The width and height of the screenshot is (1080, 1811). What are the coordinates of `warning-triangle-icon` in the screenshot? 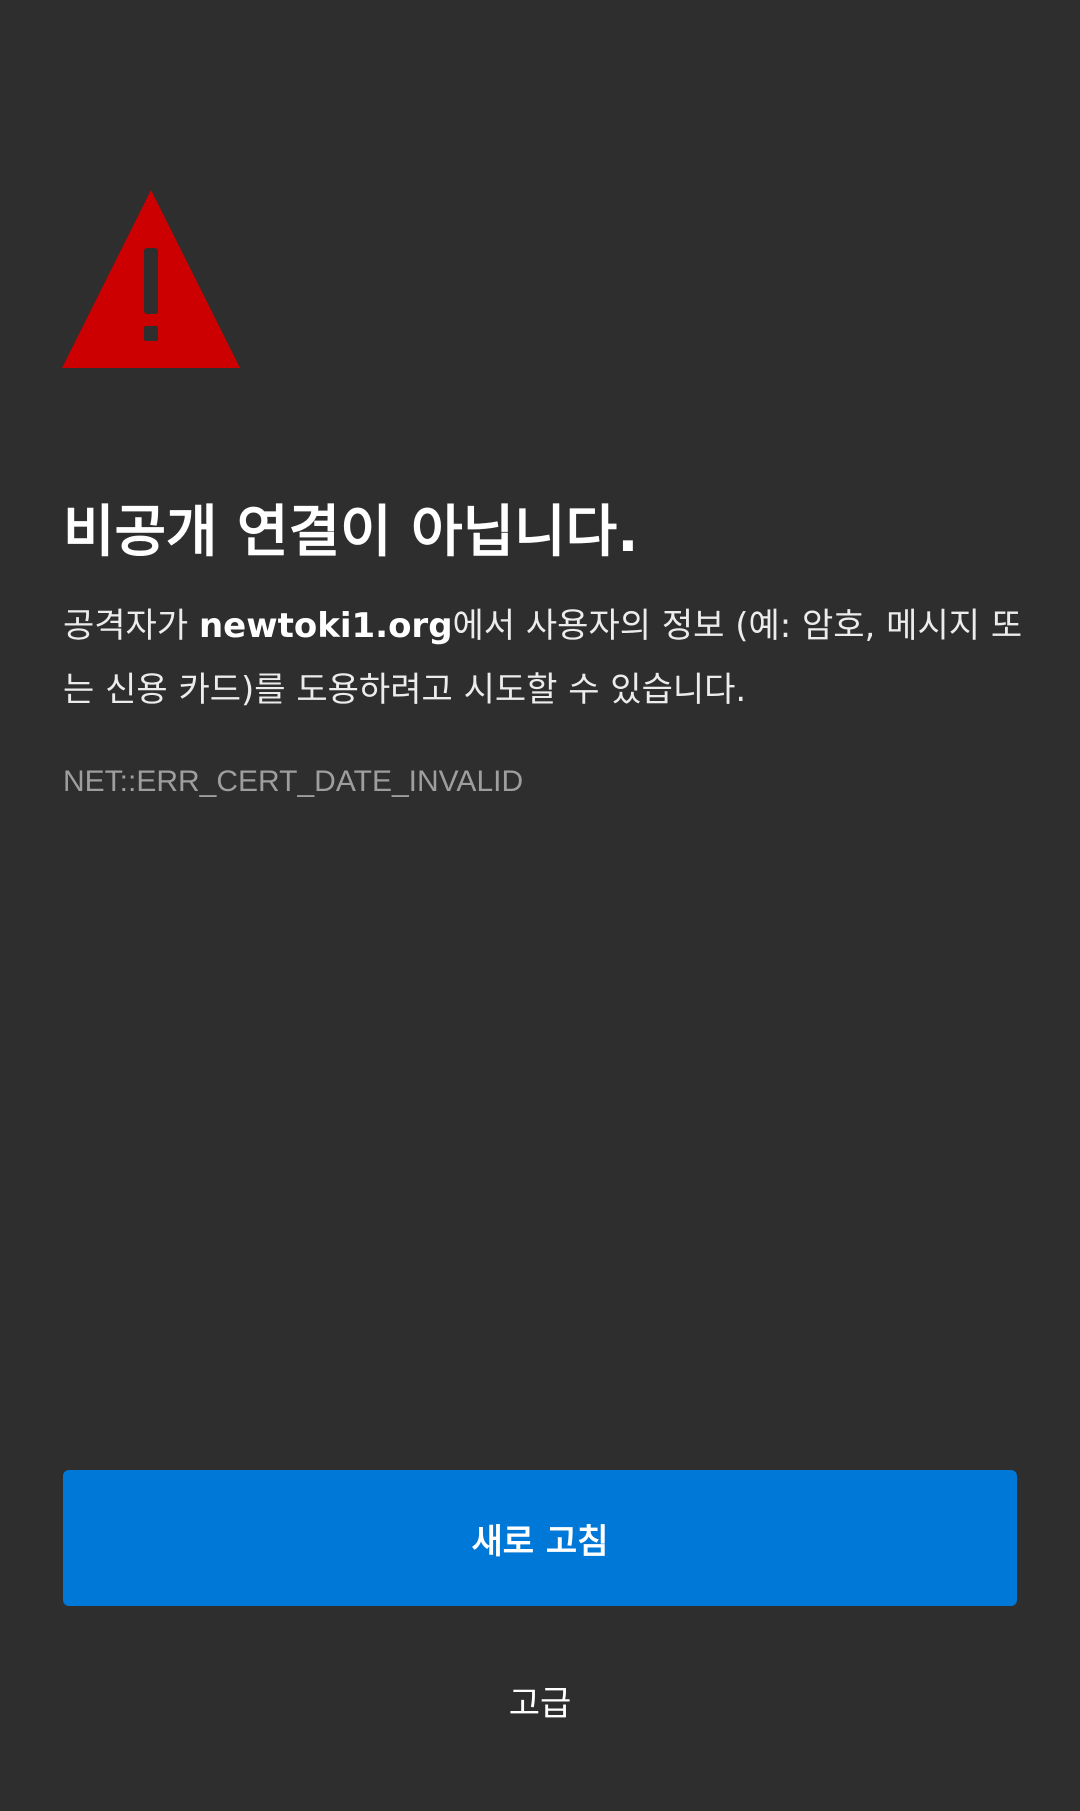 It's located at (151, 279).